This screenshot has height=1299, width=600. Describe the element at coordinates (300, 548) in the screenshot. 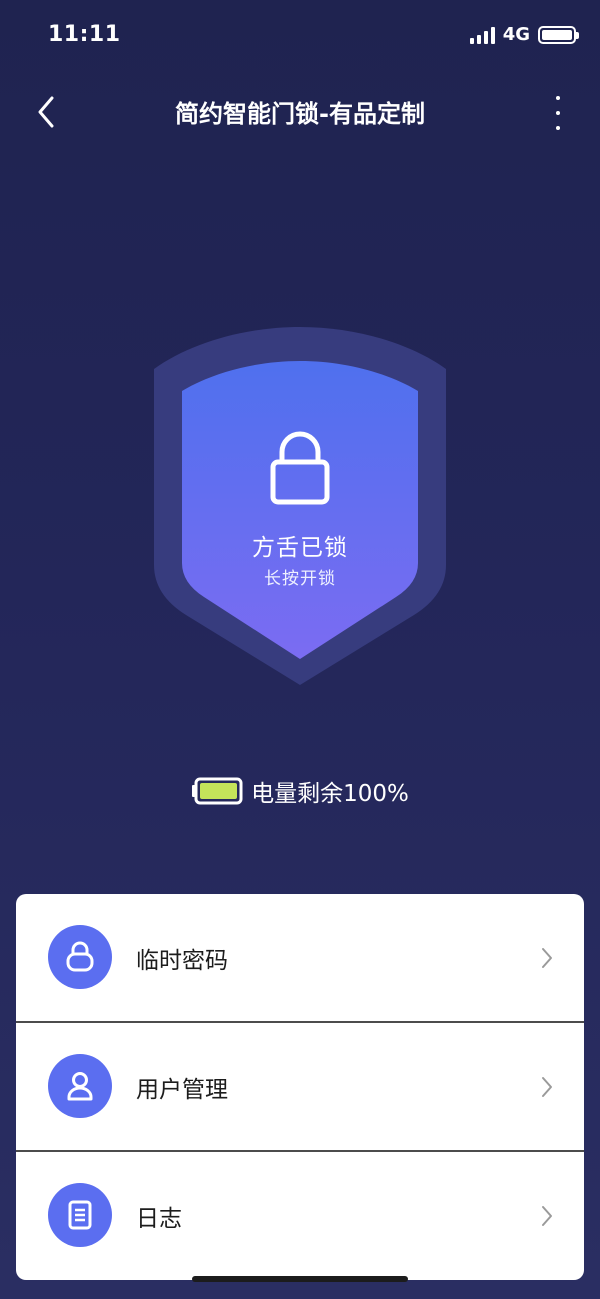

I see `lock-status-text: 方舌已锁` at that location.